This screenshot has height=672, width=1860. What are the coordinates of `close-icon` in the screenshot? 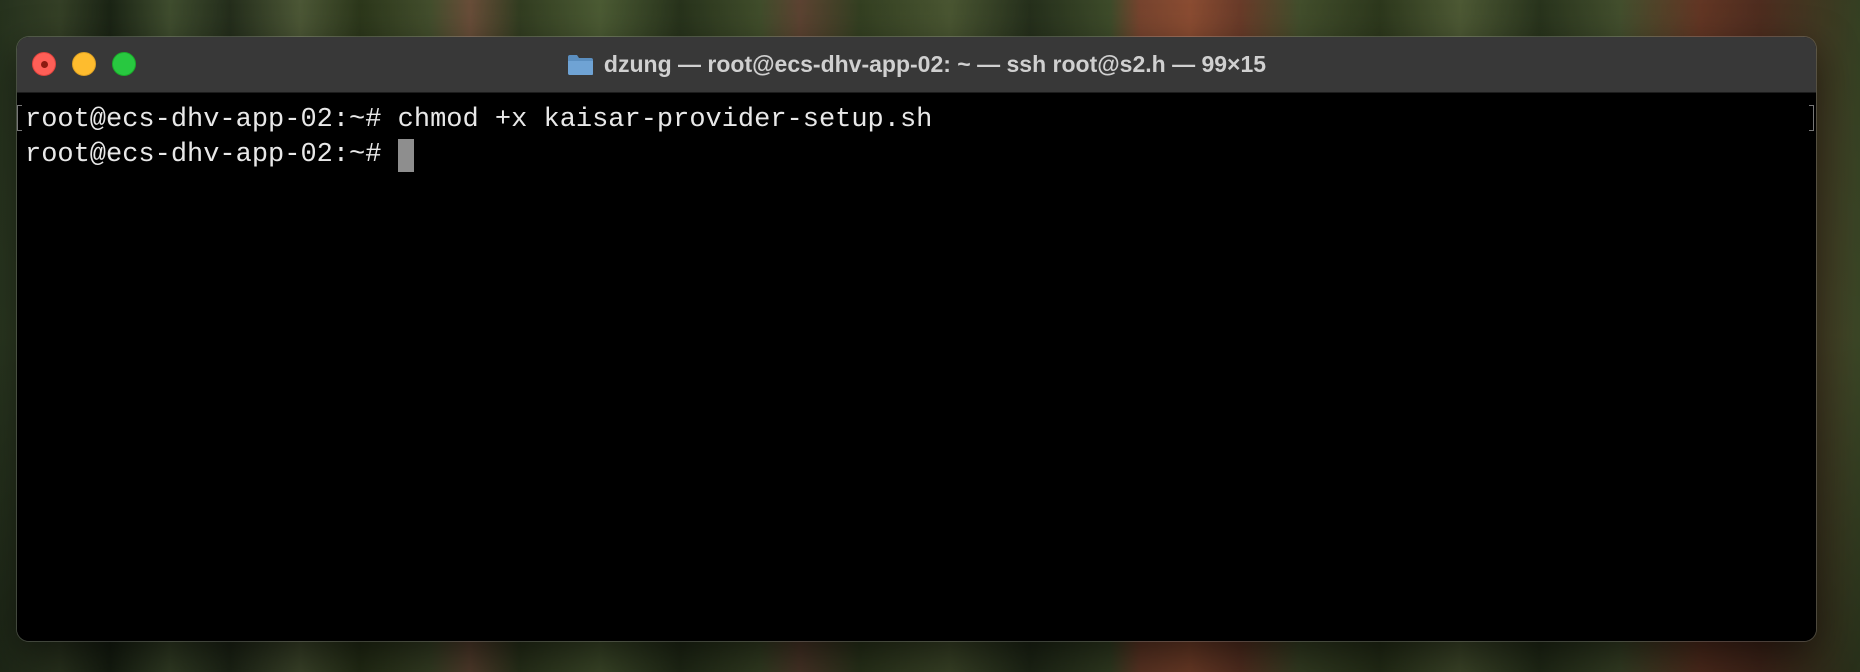 It's located at (44, 64).